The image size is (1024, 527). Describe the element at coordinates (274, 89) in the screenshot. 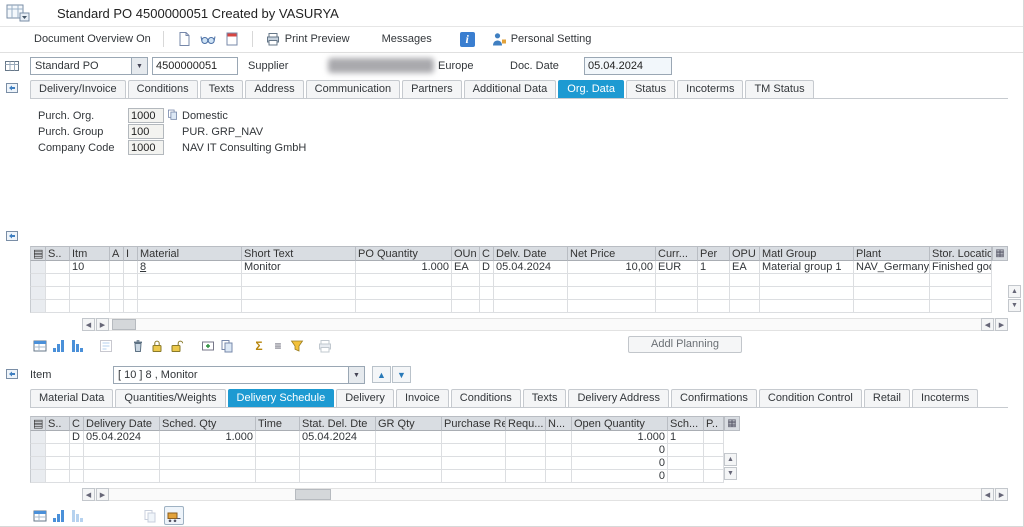

I see `tab-address: Address` at that location.